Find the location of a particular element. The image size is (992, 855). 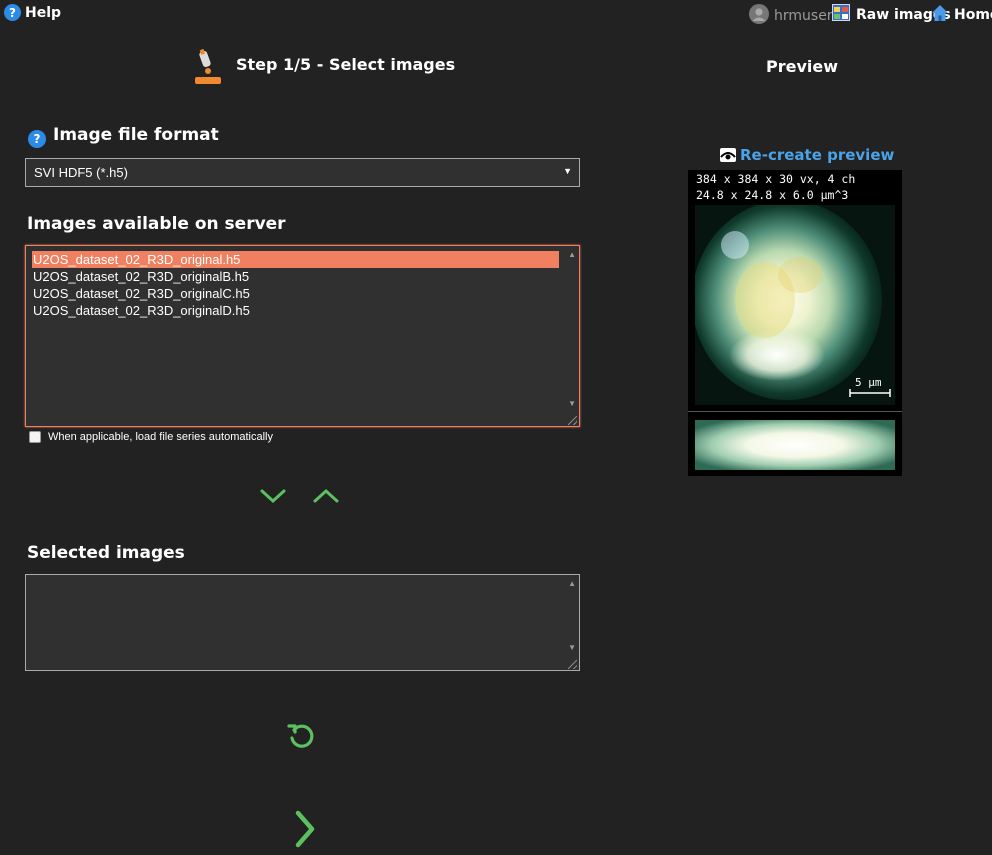

home-link: Home is located at coordinates (961, 15).